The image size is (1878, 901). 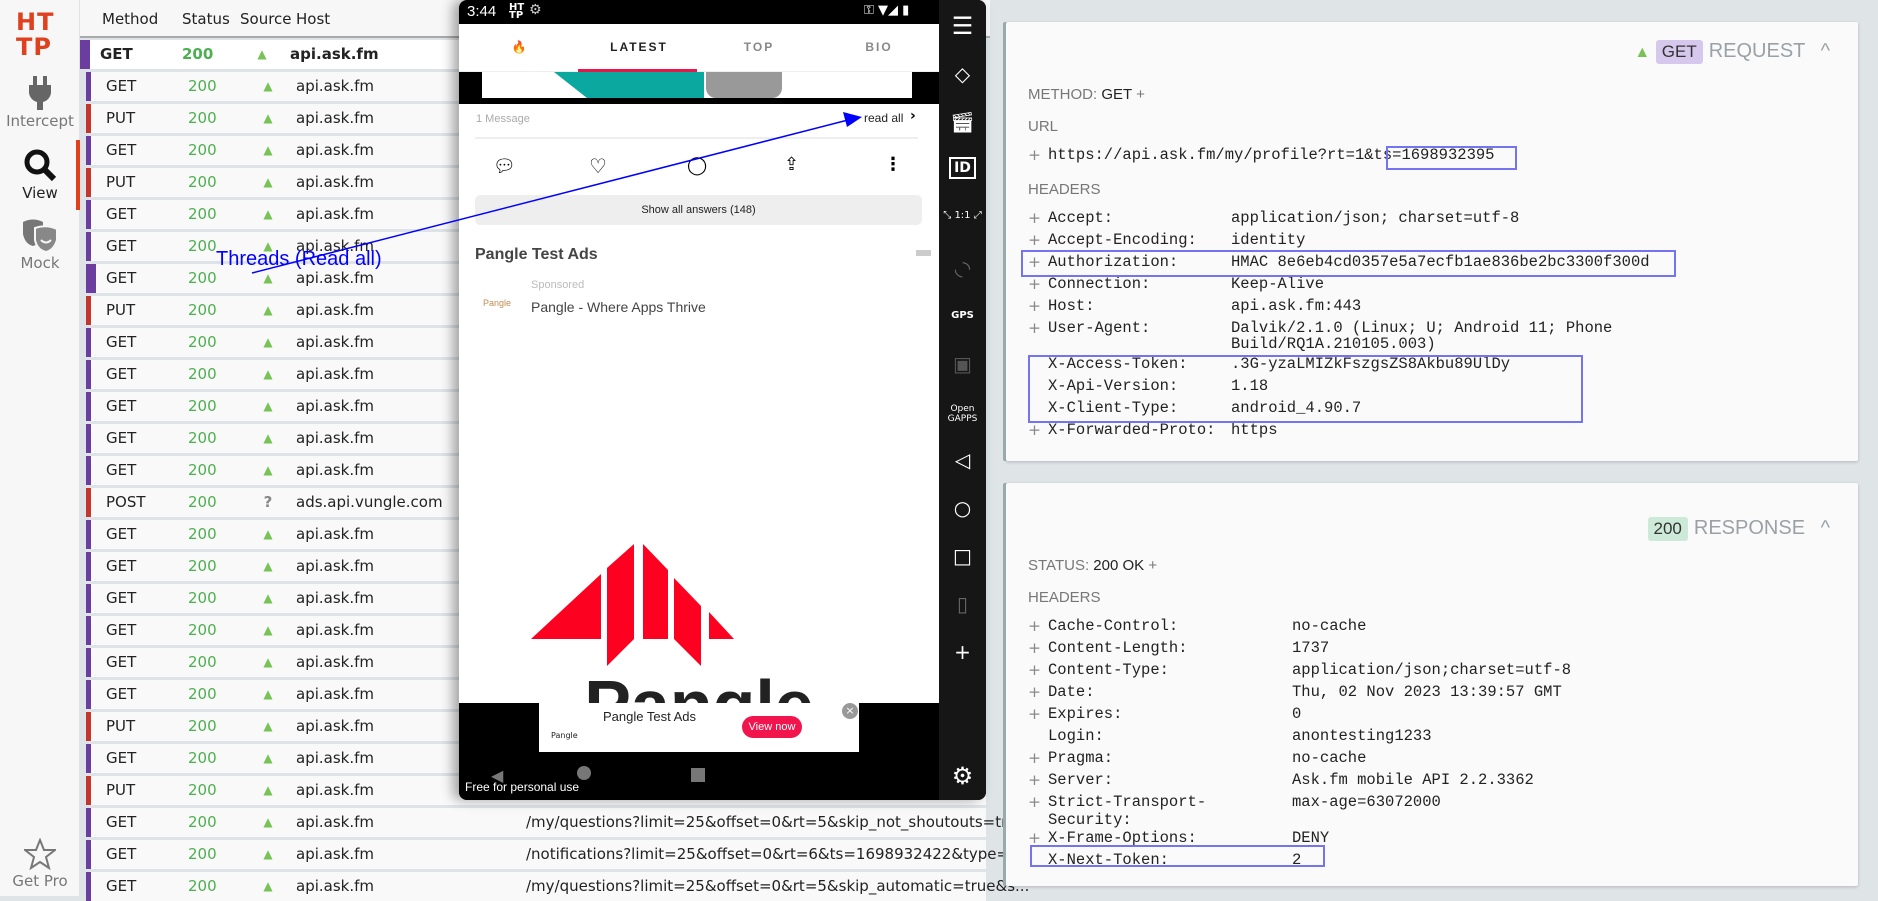 I want to click on column-status: Status, so click(x=206, y=19).